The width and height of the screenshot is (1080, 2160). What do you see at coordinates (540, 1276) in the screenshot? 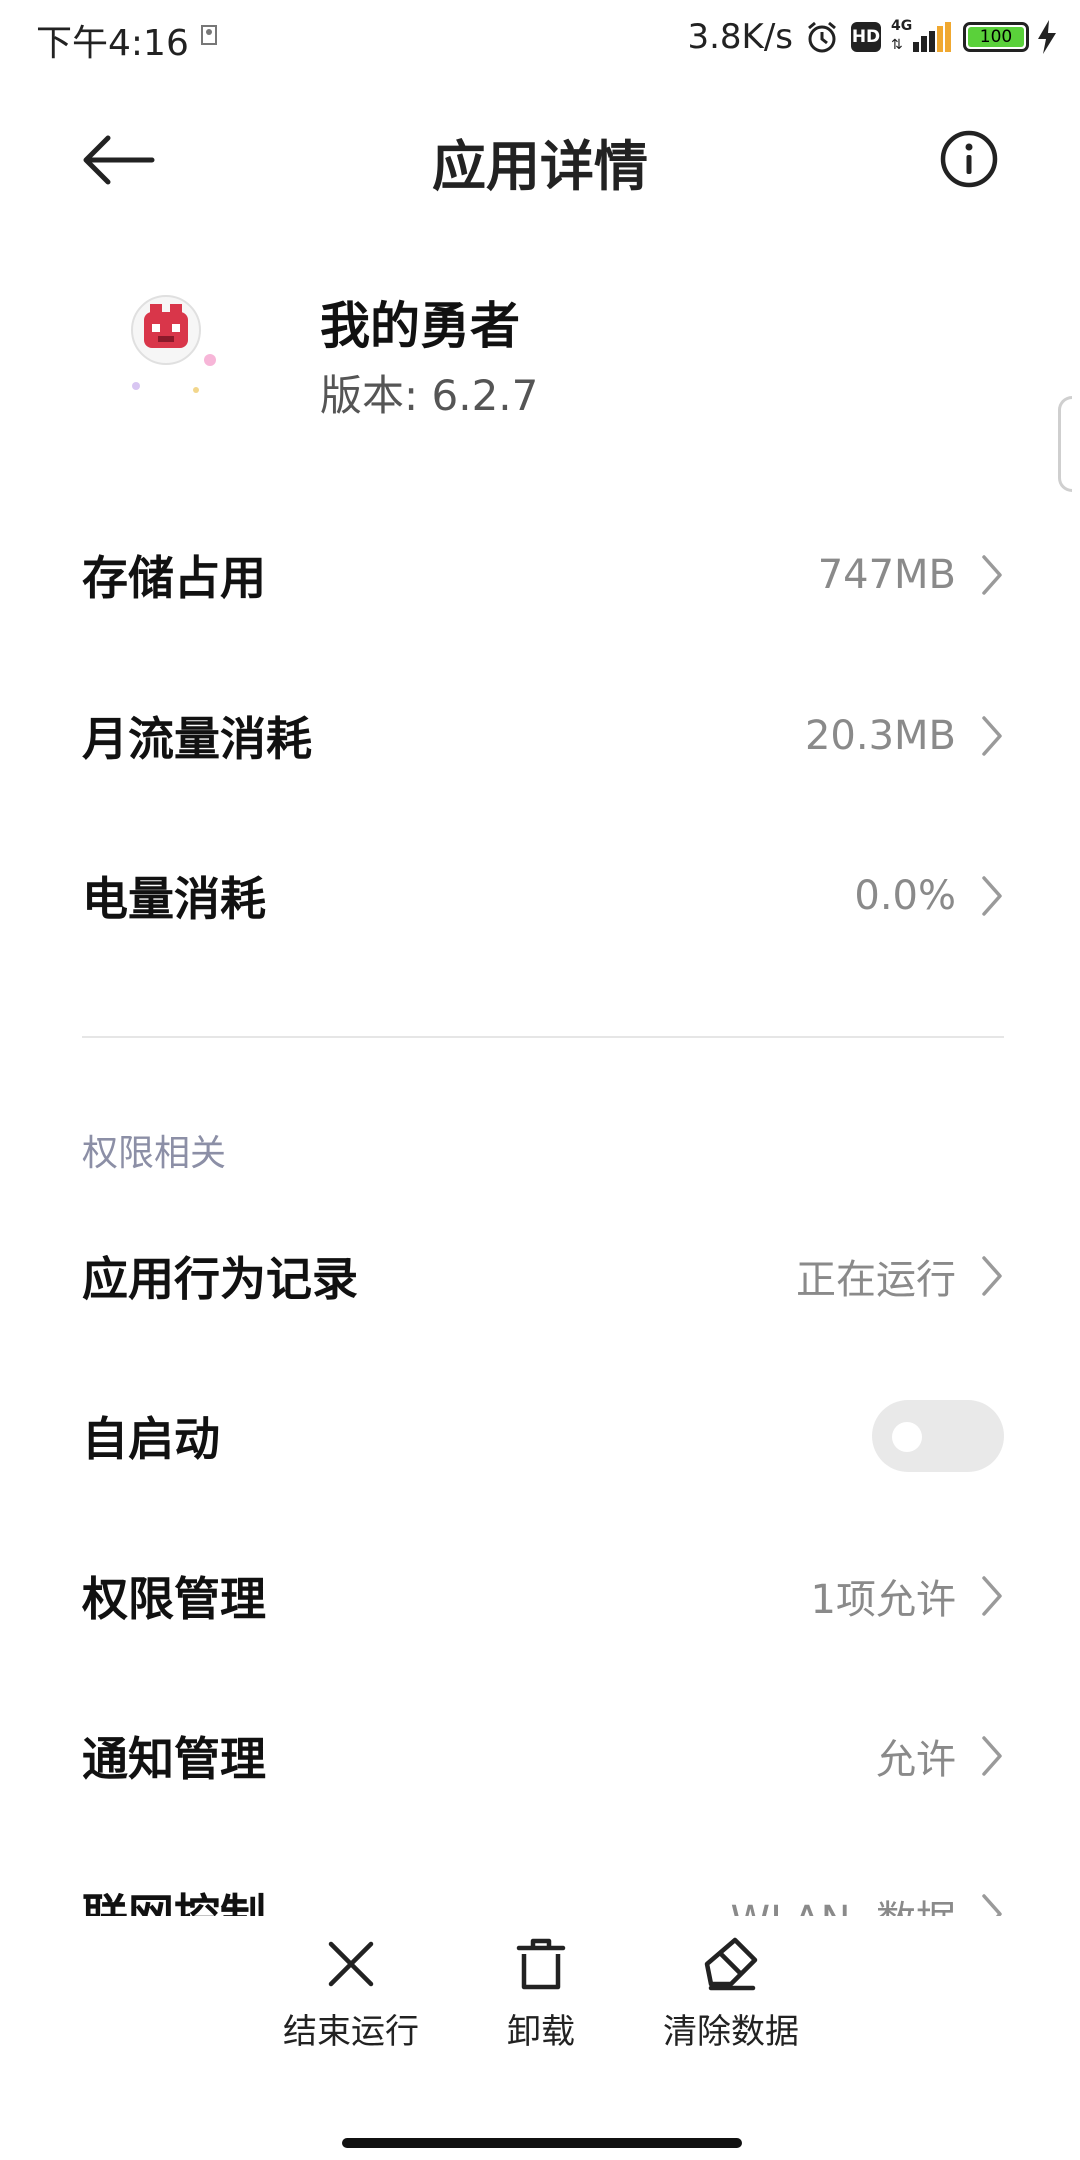
I see `app-behavior-row: 应用行为记录 正在运行` at bounding box center [540, 1276].